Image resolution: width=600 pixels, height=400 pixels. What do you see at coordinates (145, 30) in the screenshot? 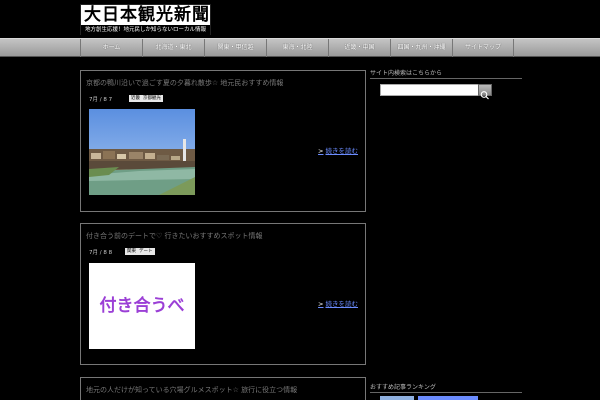
I see `logo-subtitle: 地方創生応援！地元民しか知らないローカル情報` at bounding box center [145, 30].